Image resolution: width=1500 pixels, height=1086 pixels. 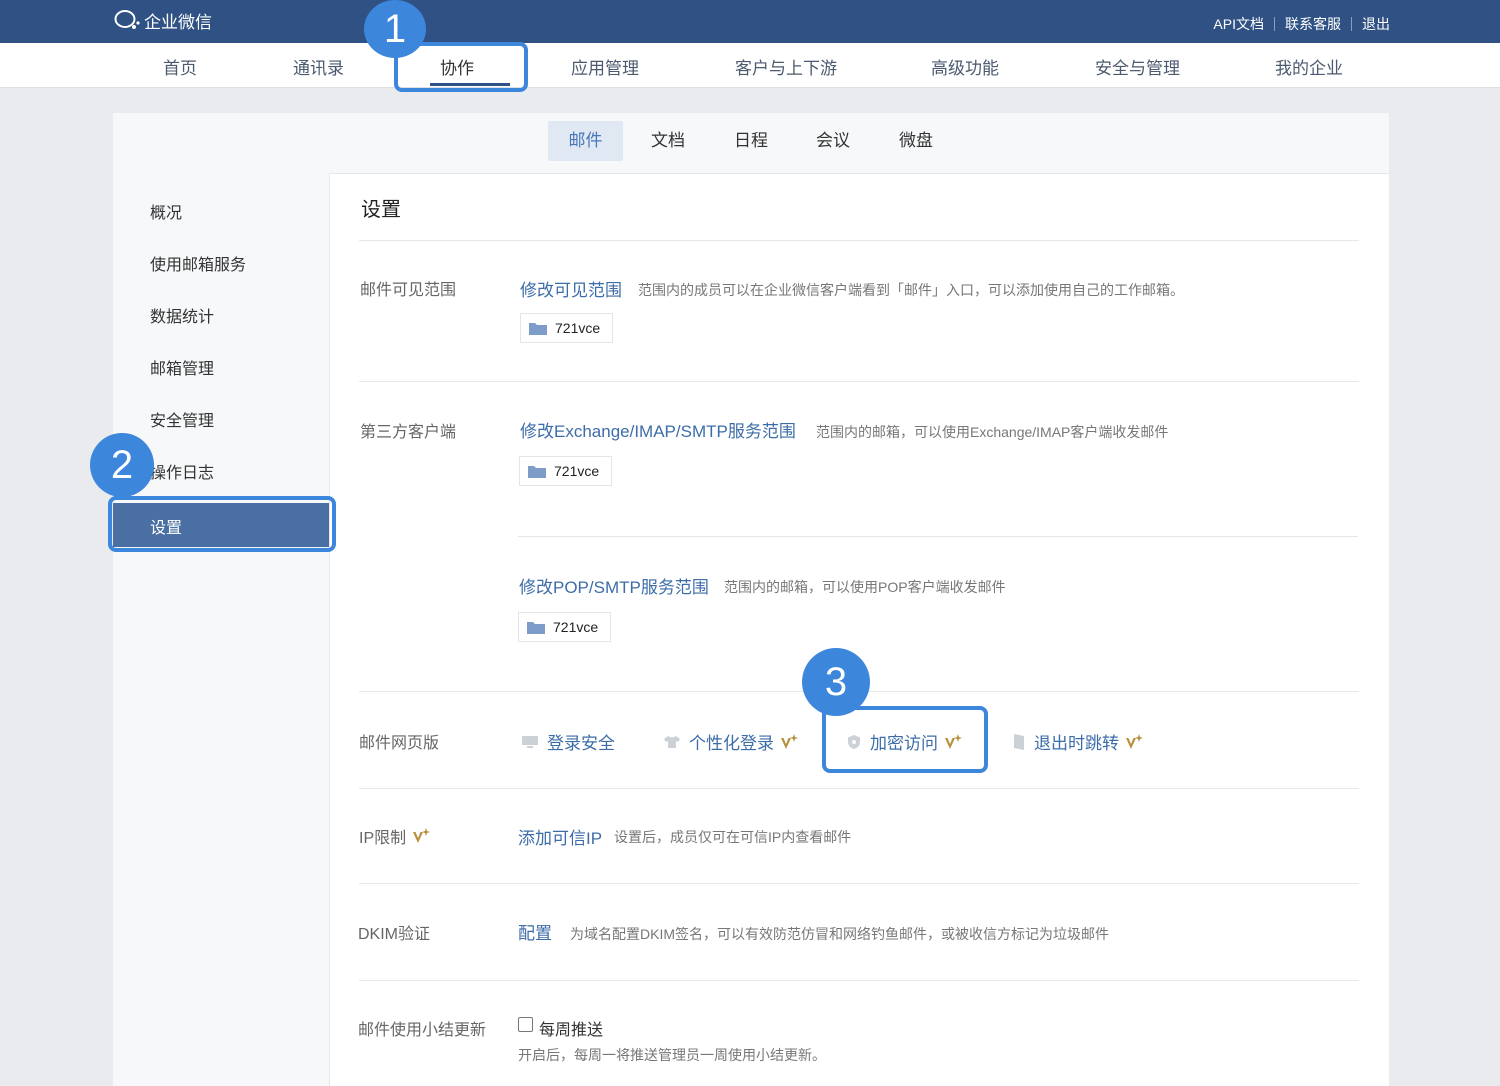 What do you see at coordinates (399, 743) in the screenshot?
I see `webmail-label: 邮件网页版` at bounding box center [399, 743].